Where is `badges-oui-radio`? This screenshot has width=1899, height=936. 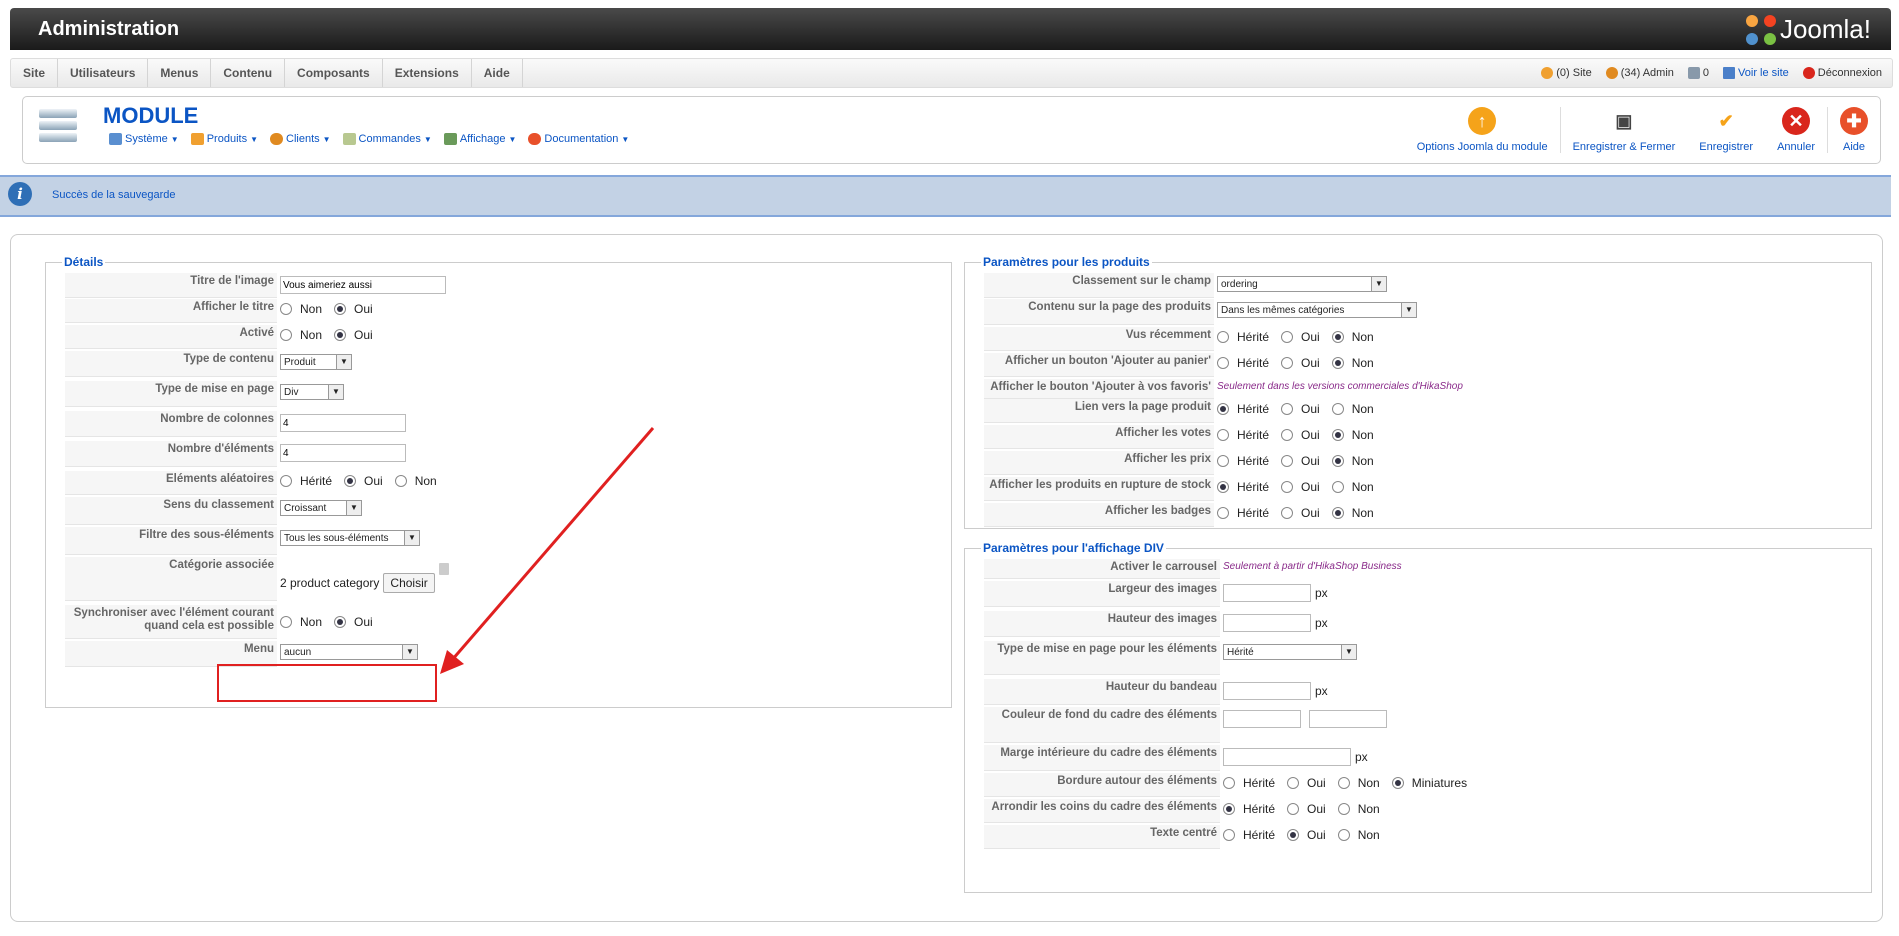 badges-oui-radio is located at coordinates (1287, 513).